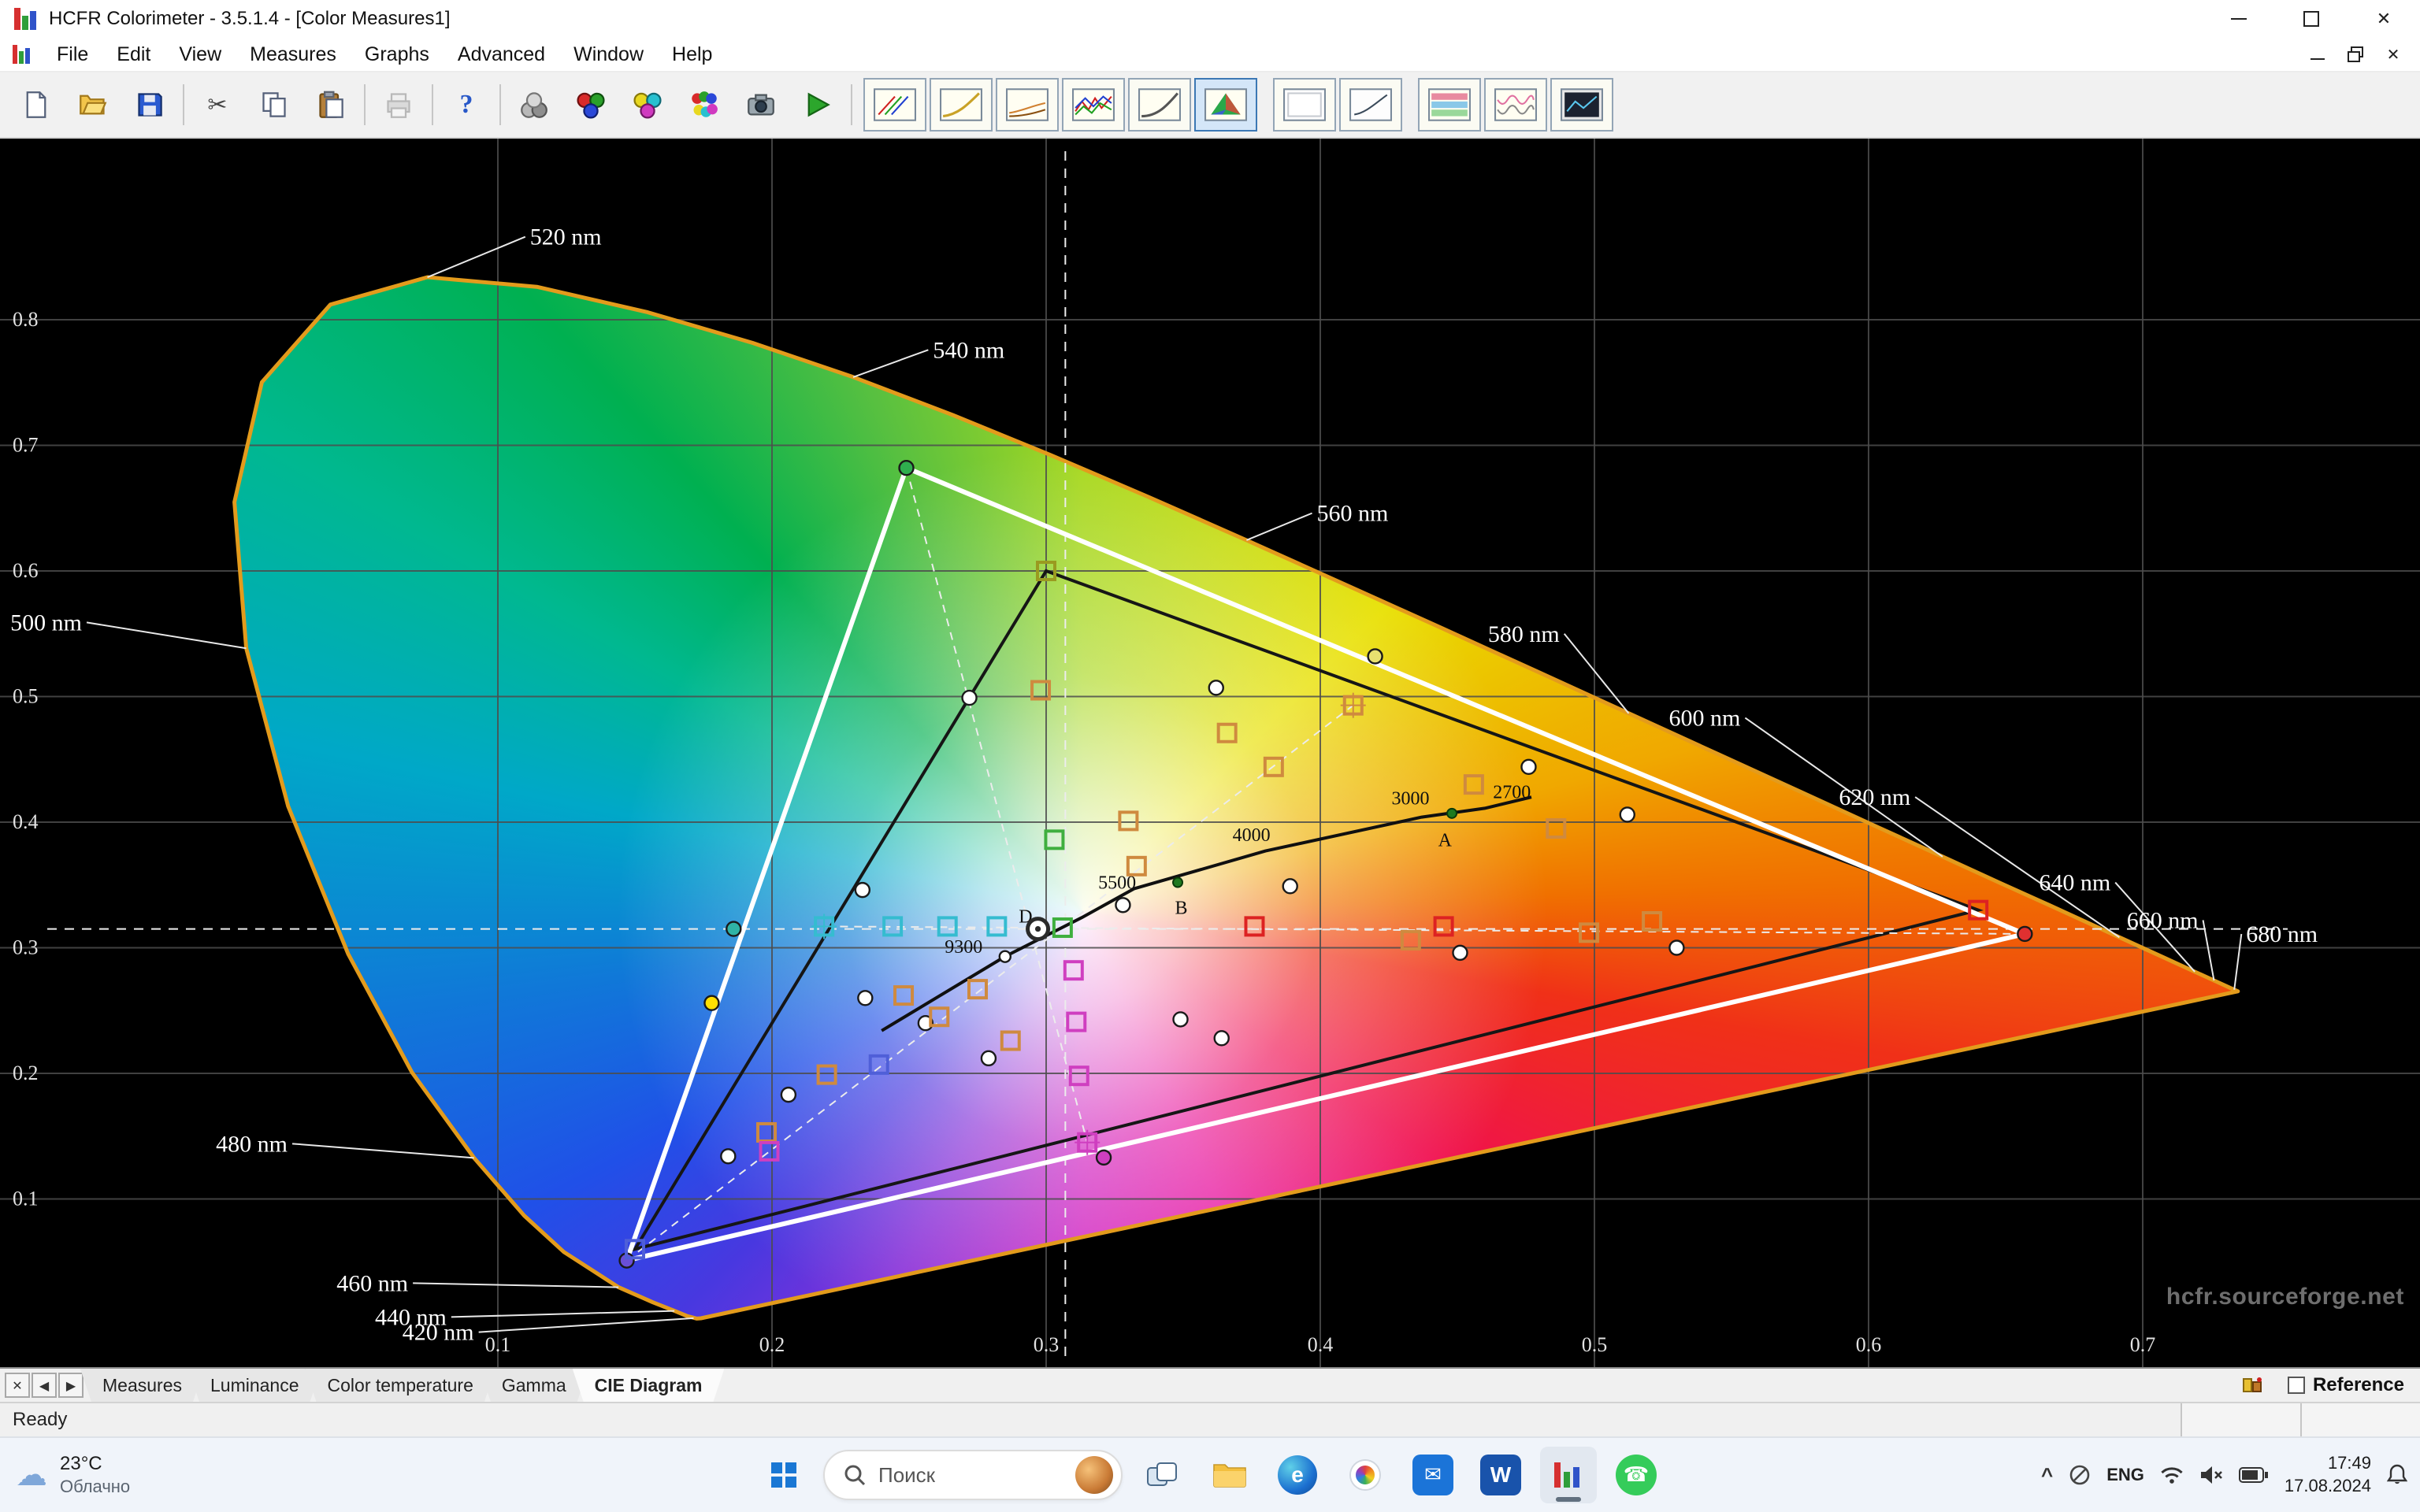 The height and width of the screenshot is (1512, 2420). I want to click on view-rgb-histogram-button, so click(1093, 105).